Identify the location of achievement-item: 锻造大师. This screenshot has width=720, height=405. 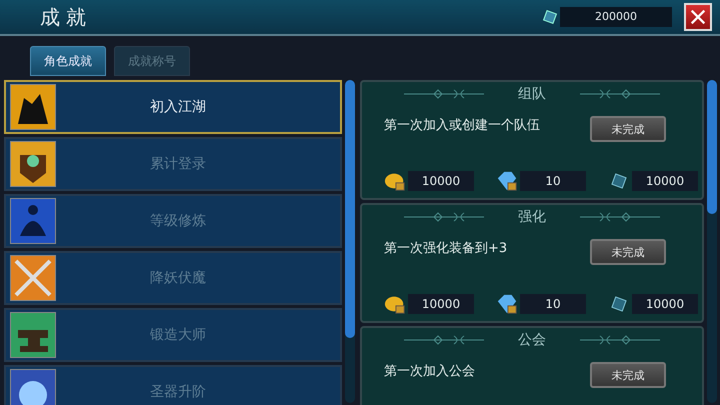
(173, 335).